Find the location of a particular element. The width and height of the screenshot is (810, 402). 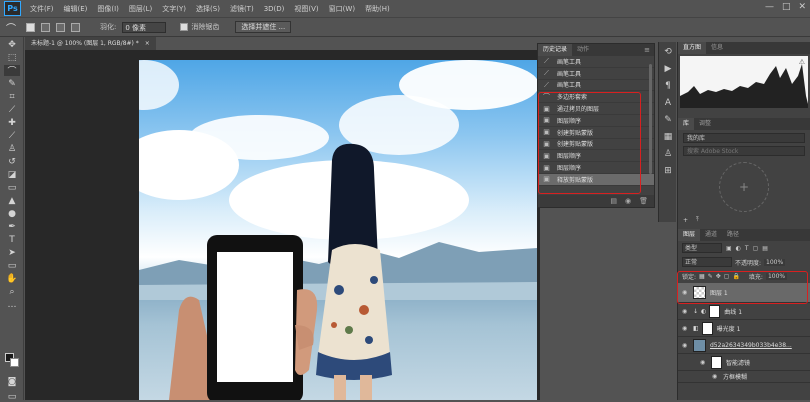

layer-row: ◉ 方框模糊 is located at coordinates (744, 377).